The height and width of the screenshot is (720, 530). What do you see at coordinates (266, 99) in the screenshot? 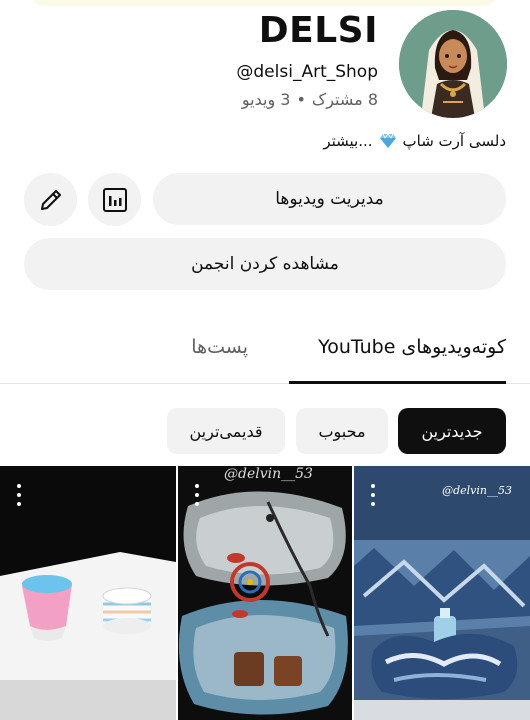
I see `video-count: 3 ویدیو` at bounding box center [266, 99].